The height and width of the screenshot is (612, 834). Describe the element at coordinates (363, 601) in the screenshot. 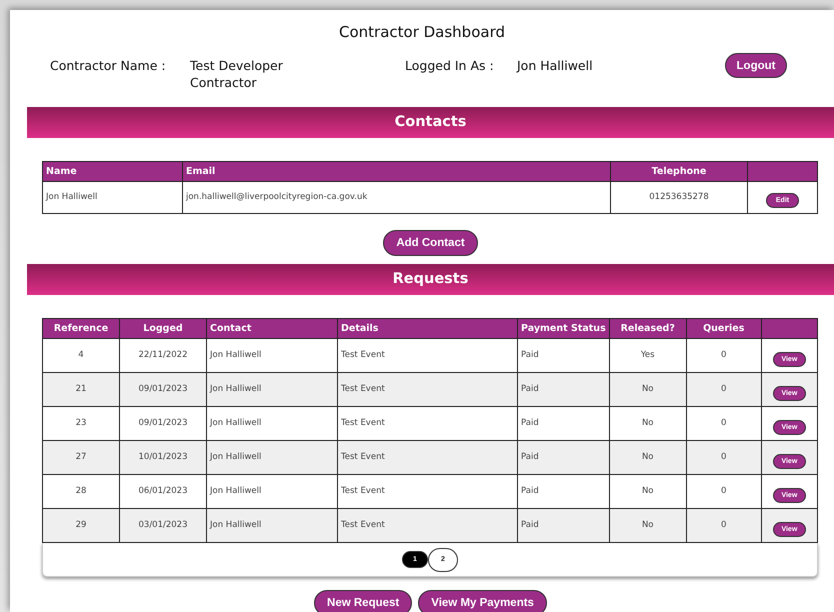

I see `action-button: New Request` at that location.